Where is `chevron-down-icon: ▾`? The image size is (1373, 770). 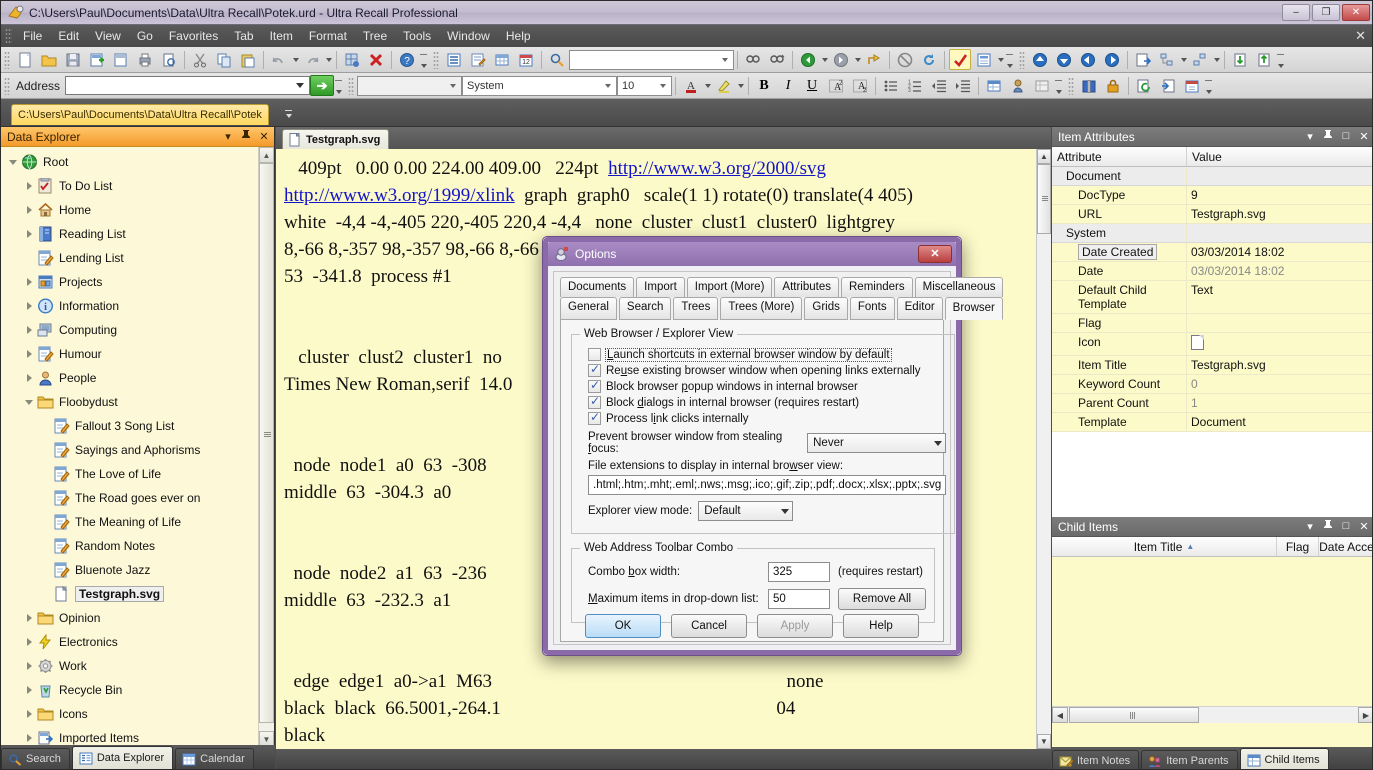 chevron-down-icon: ▾ is located at coordinates (1310, 526).